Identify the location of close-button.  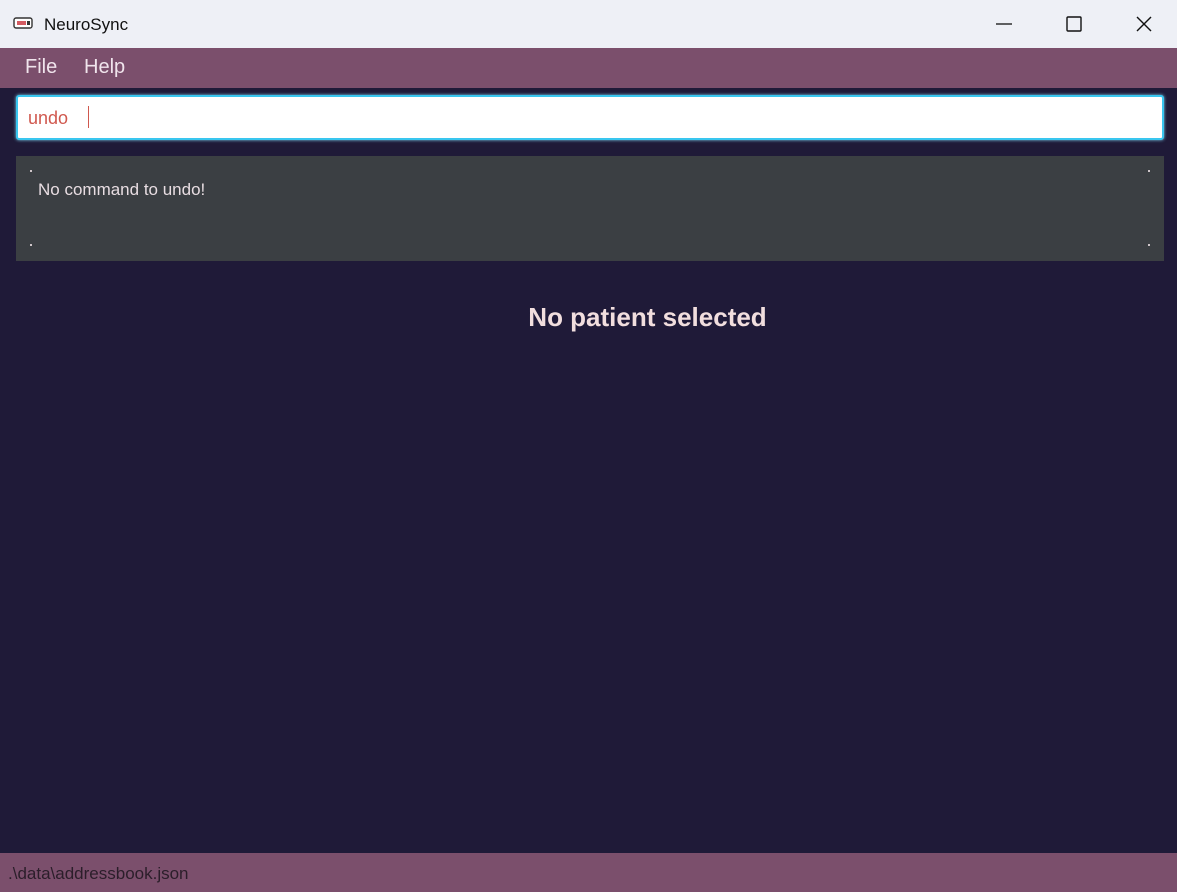
(1143, 24).